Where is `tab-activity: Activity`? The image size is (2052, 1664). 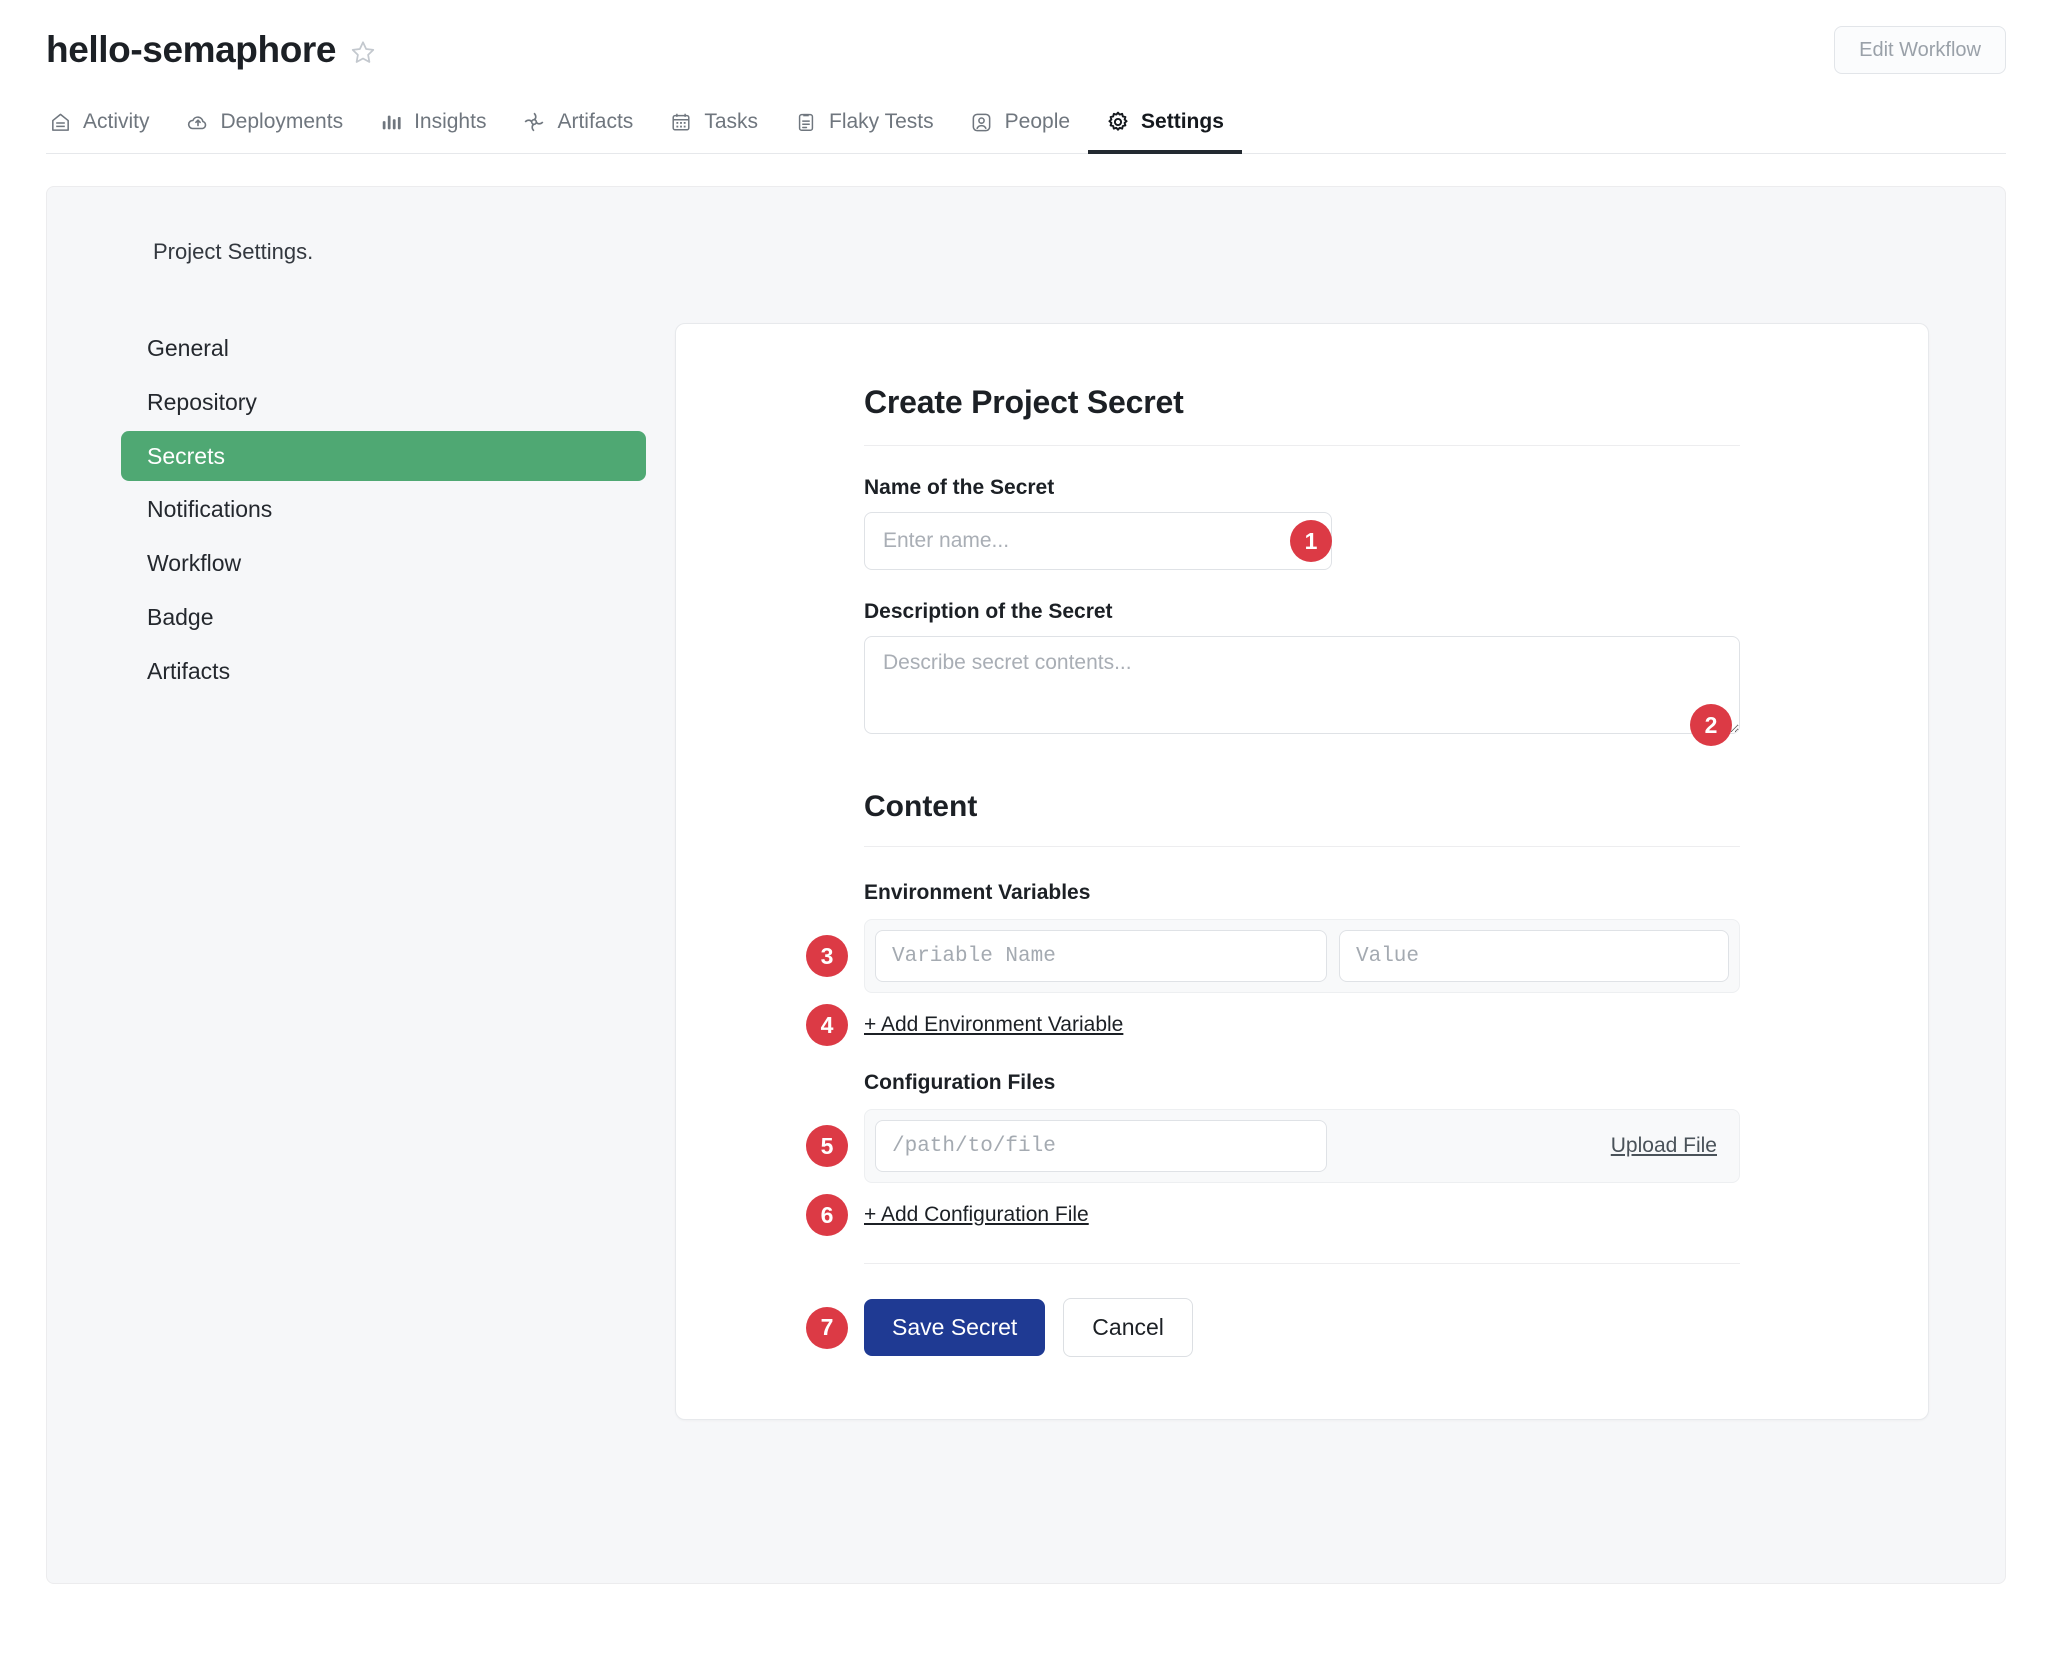 tab-activity: Activity is located at coordinates (107, 129).